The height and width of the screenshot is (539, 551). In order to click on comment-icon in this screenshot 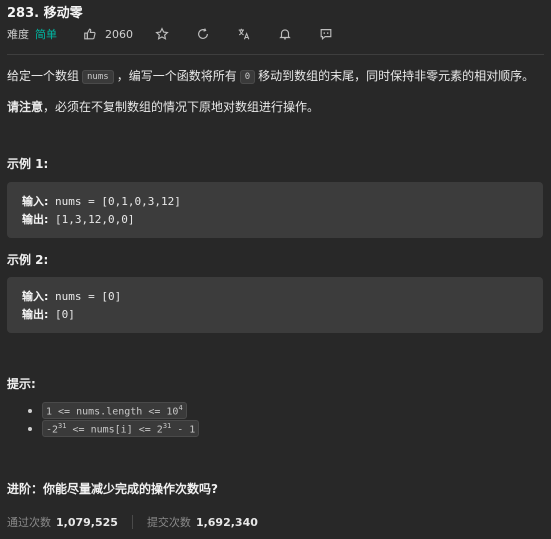, I will do `click(326, 34)`.